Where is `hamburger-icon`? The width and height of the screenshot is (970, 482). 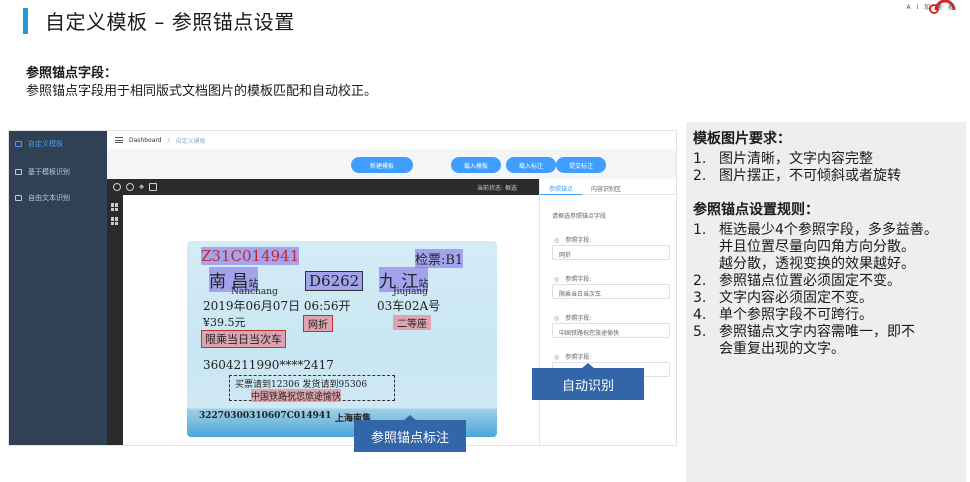
hamburger-icon is located at coordinates (119, 140).